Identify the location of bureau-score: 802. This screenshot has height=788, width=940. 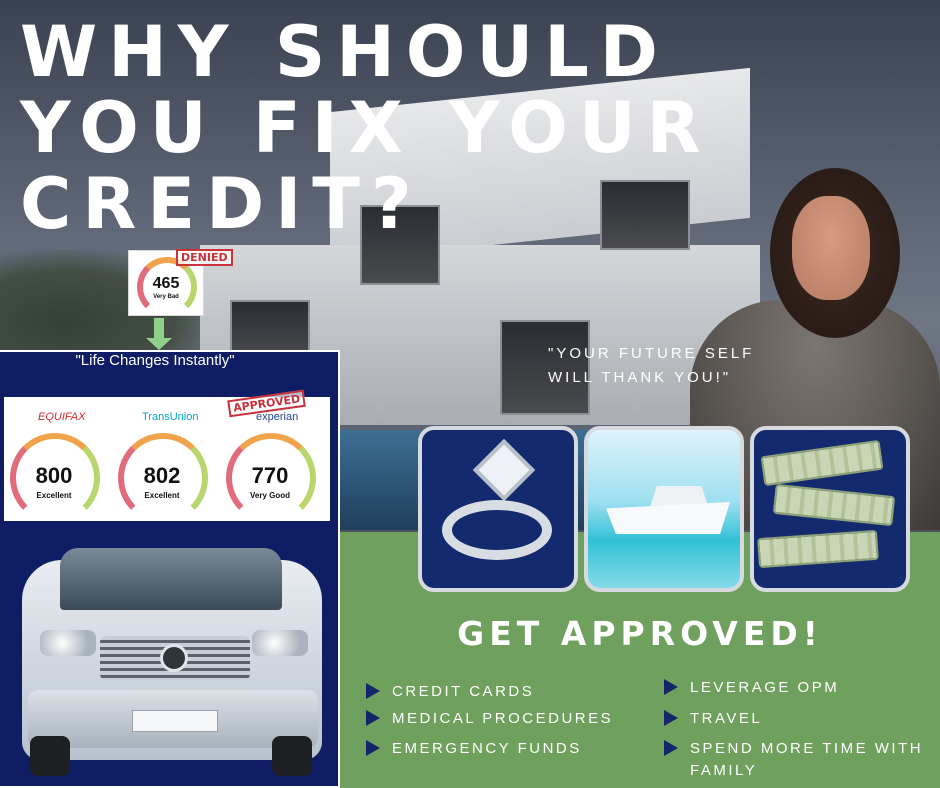
(162, 475).